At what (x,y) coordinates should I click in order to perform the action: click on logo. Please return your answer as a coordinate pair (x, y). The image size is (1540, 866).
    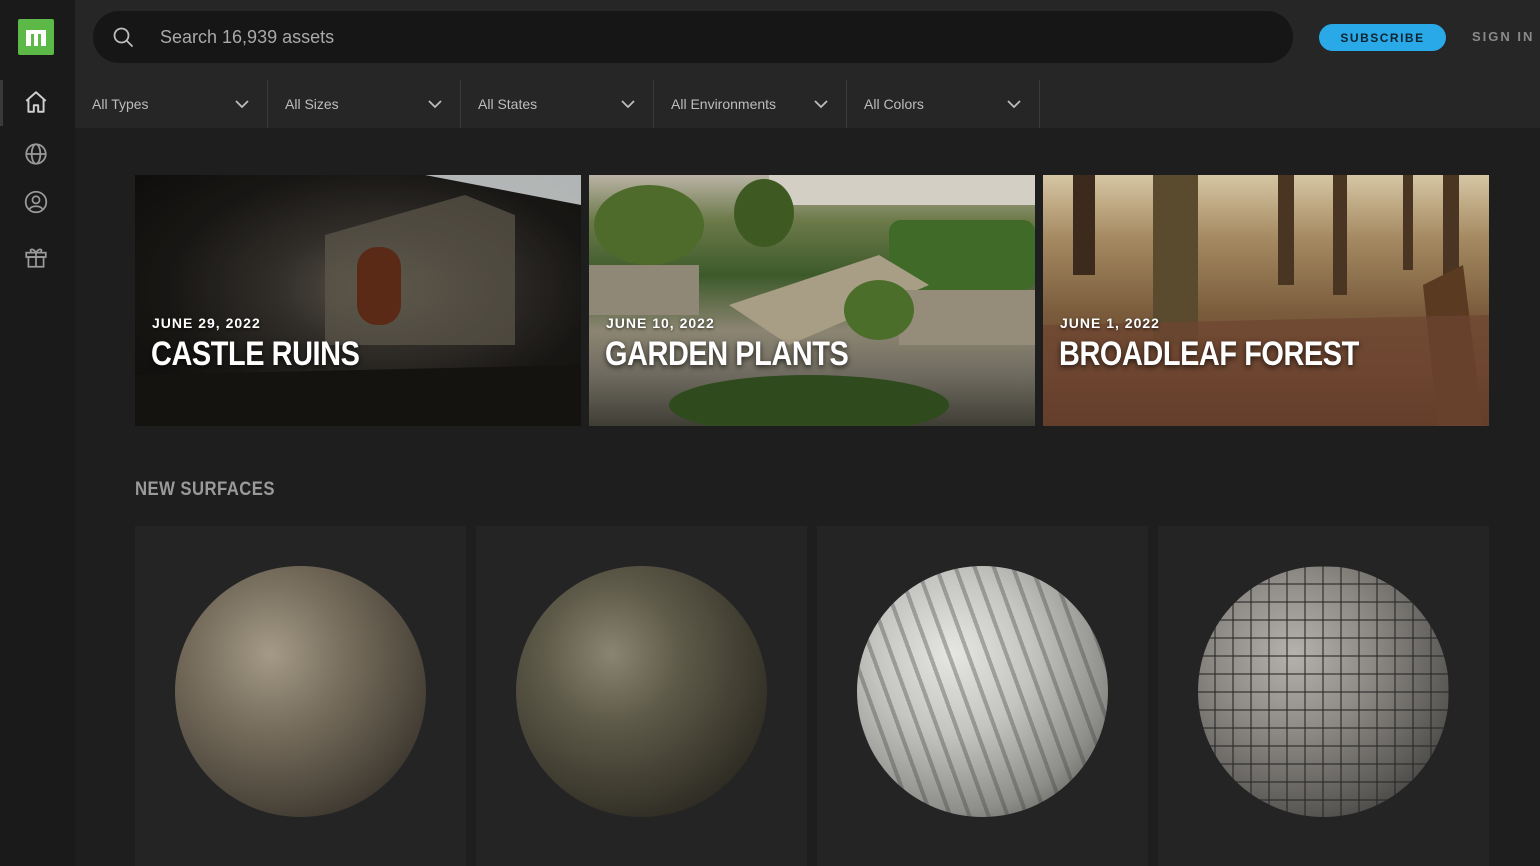
    Looking at the image, I should click on (36, 37).